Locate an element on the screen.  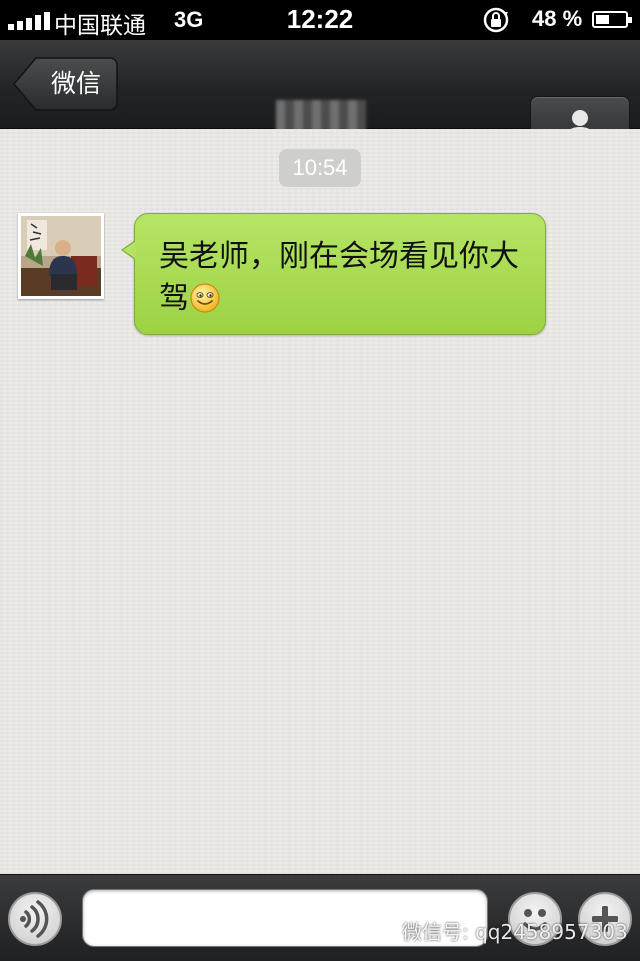
input-bar: 微信号: qq2458957303 is located at coordinates (320, 917).